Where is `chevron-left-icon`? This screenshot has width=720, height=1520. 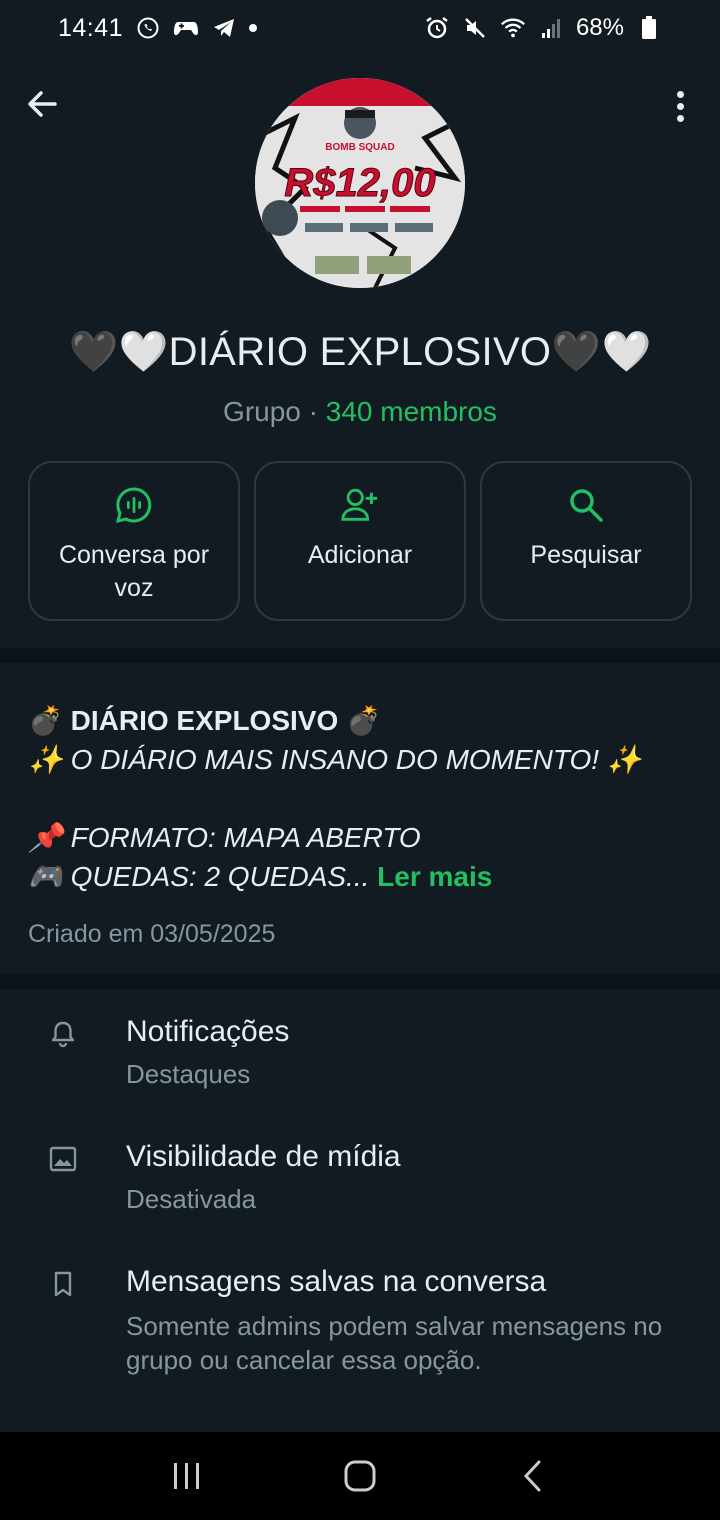
chevron-left-icon is located at coordinates (532, 1476).